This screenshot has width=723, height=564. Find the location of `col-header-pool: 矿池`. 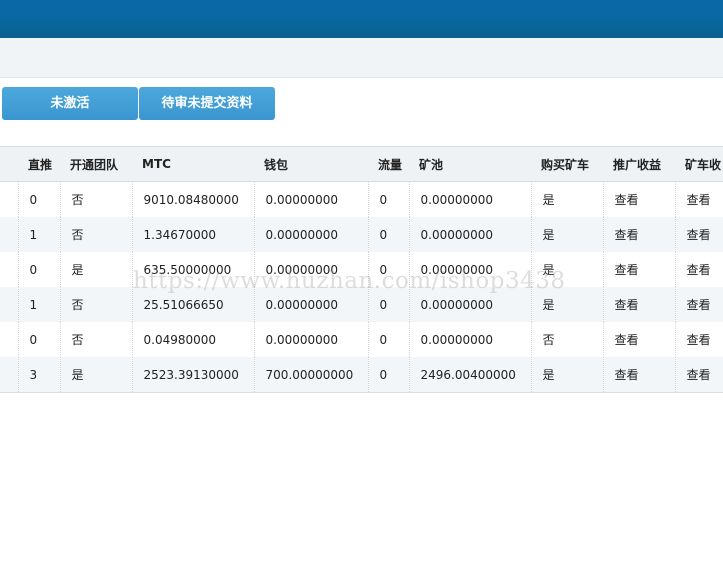

col-header-pool: 矿池 is located at coordinates (470, 164).